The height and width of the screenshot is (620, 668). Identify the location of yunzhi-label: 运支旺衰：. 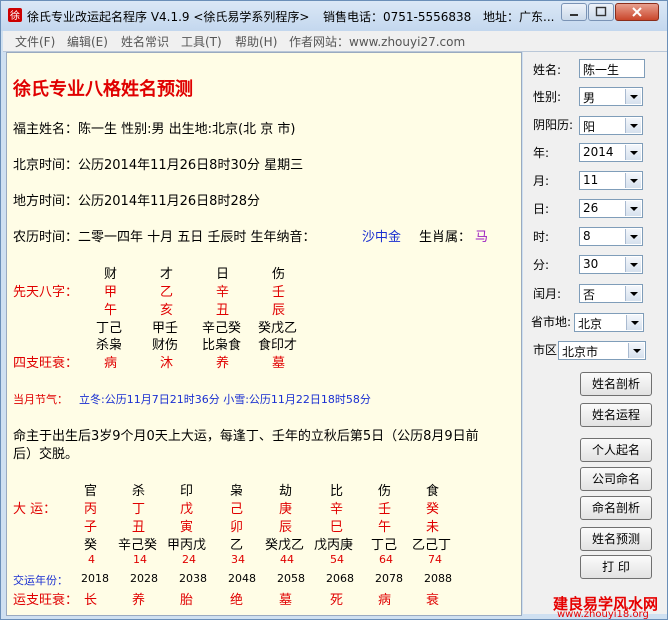
(46, 600).